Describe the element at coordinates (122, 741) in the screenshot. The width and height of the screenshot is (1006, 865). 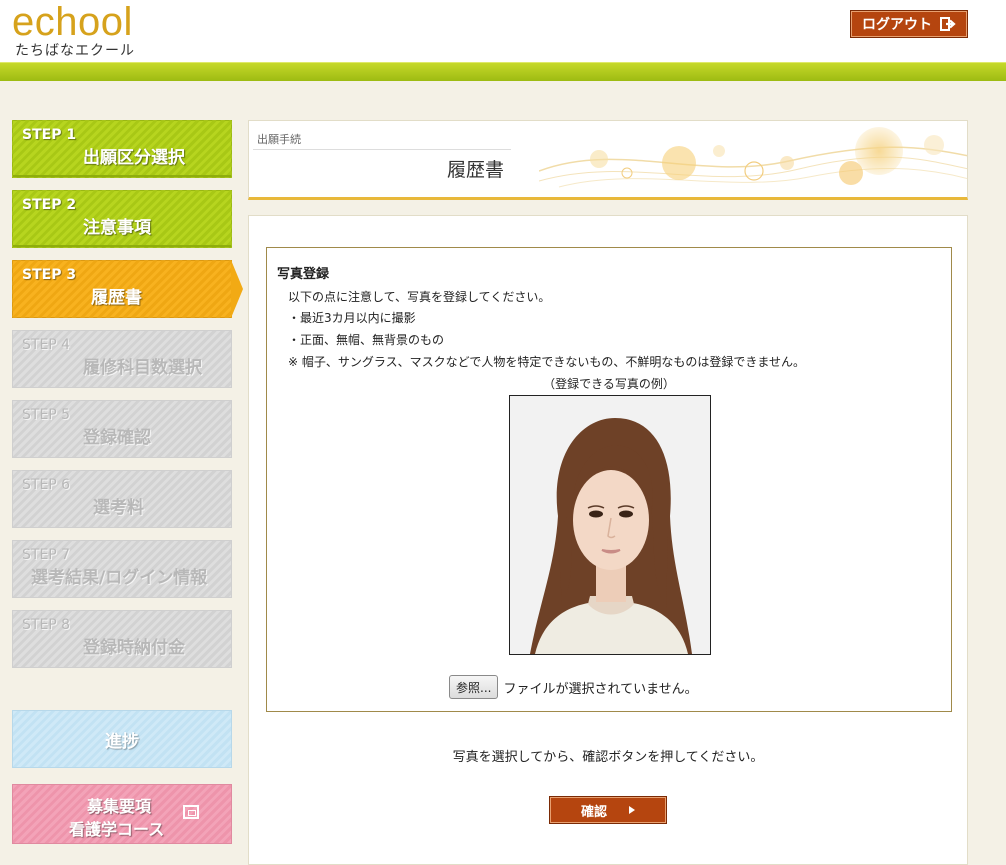
I see `progress-label: 進捗` at that location.